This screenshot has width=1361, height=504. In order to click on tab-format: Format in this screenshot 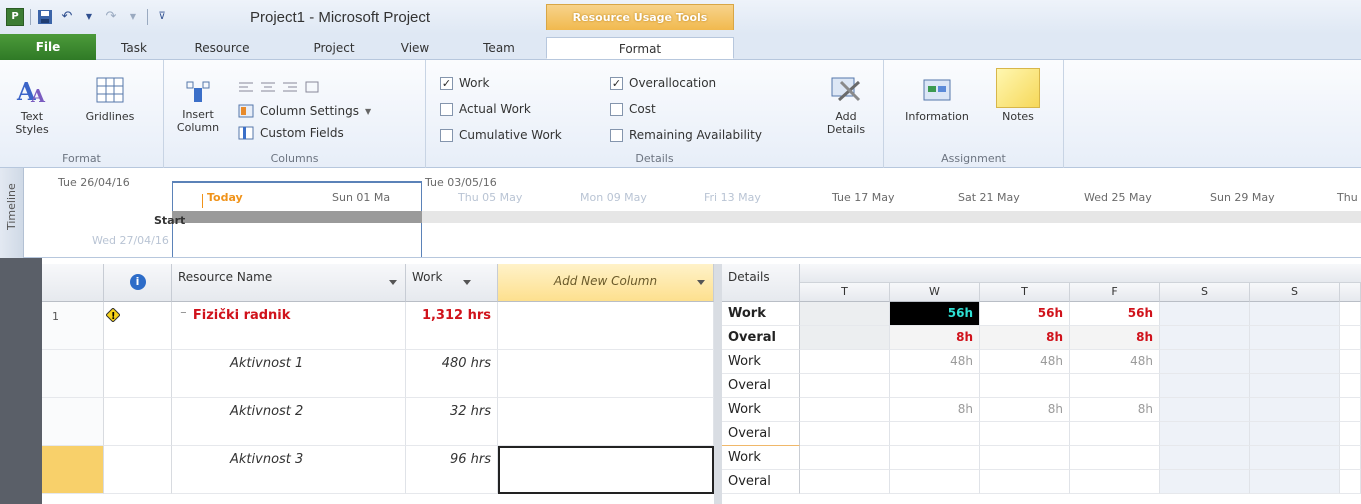, I will do `click(640, 48)`.